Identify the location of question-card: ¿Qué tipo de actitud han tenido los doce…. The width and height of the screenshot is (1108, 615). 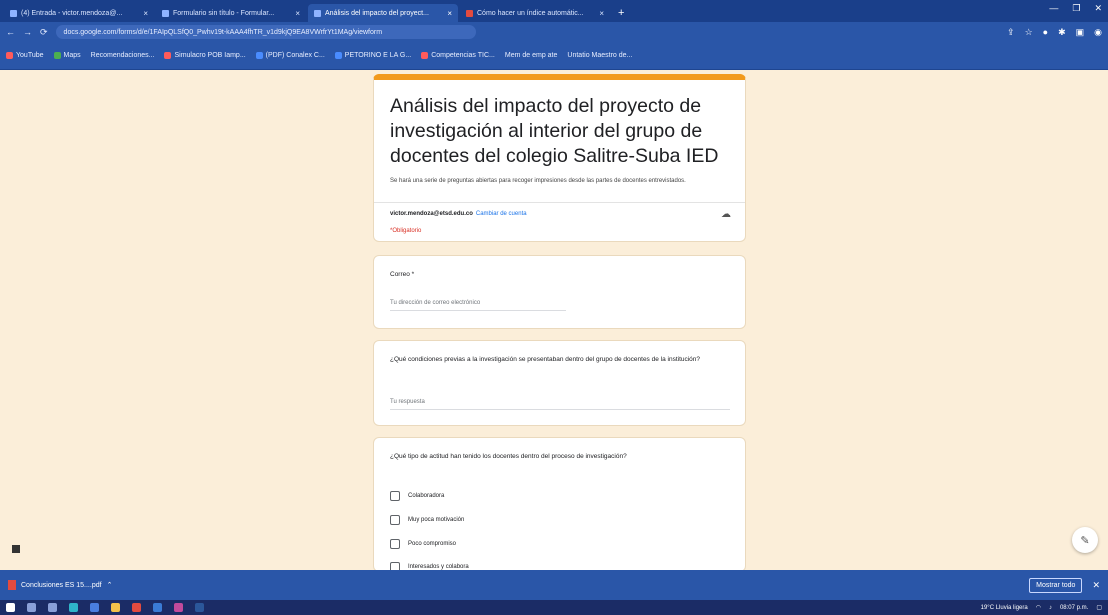
(559, 504).